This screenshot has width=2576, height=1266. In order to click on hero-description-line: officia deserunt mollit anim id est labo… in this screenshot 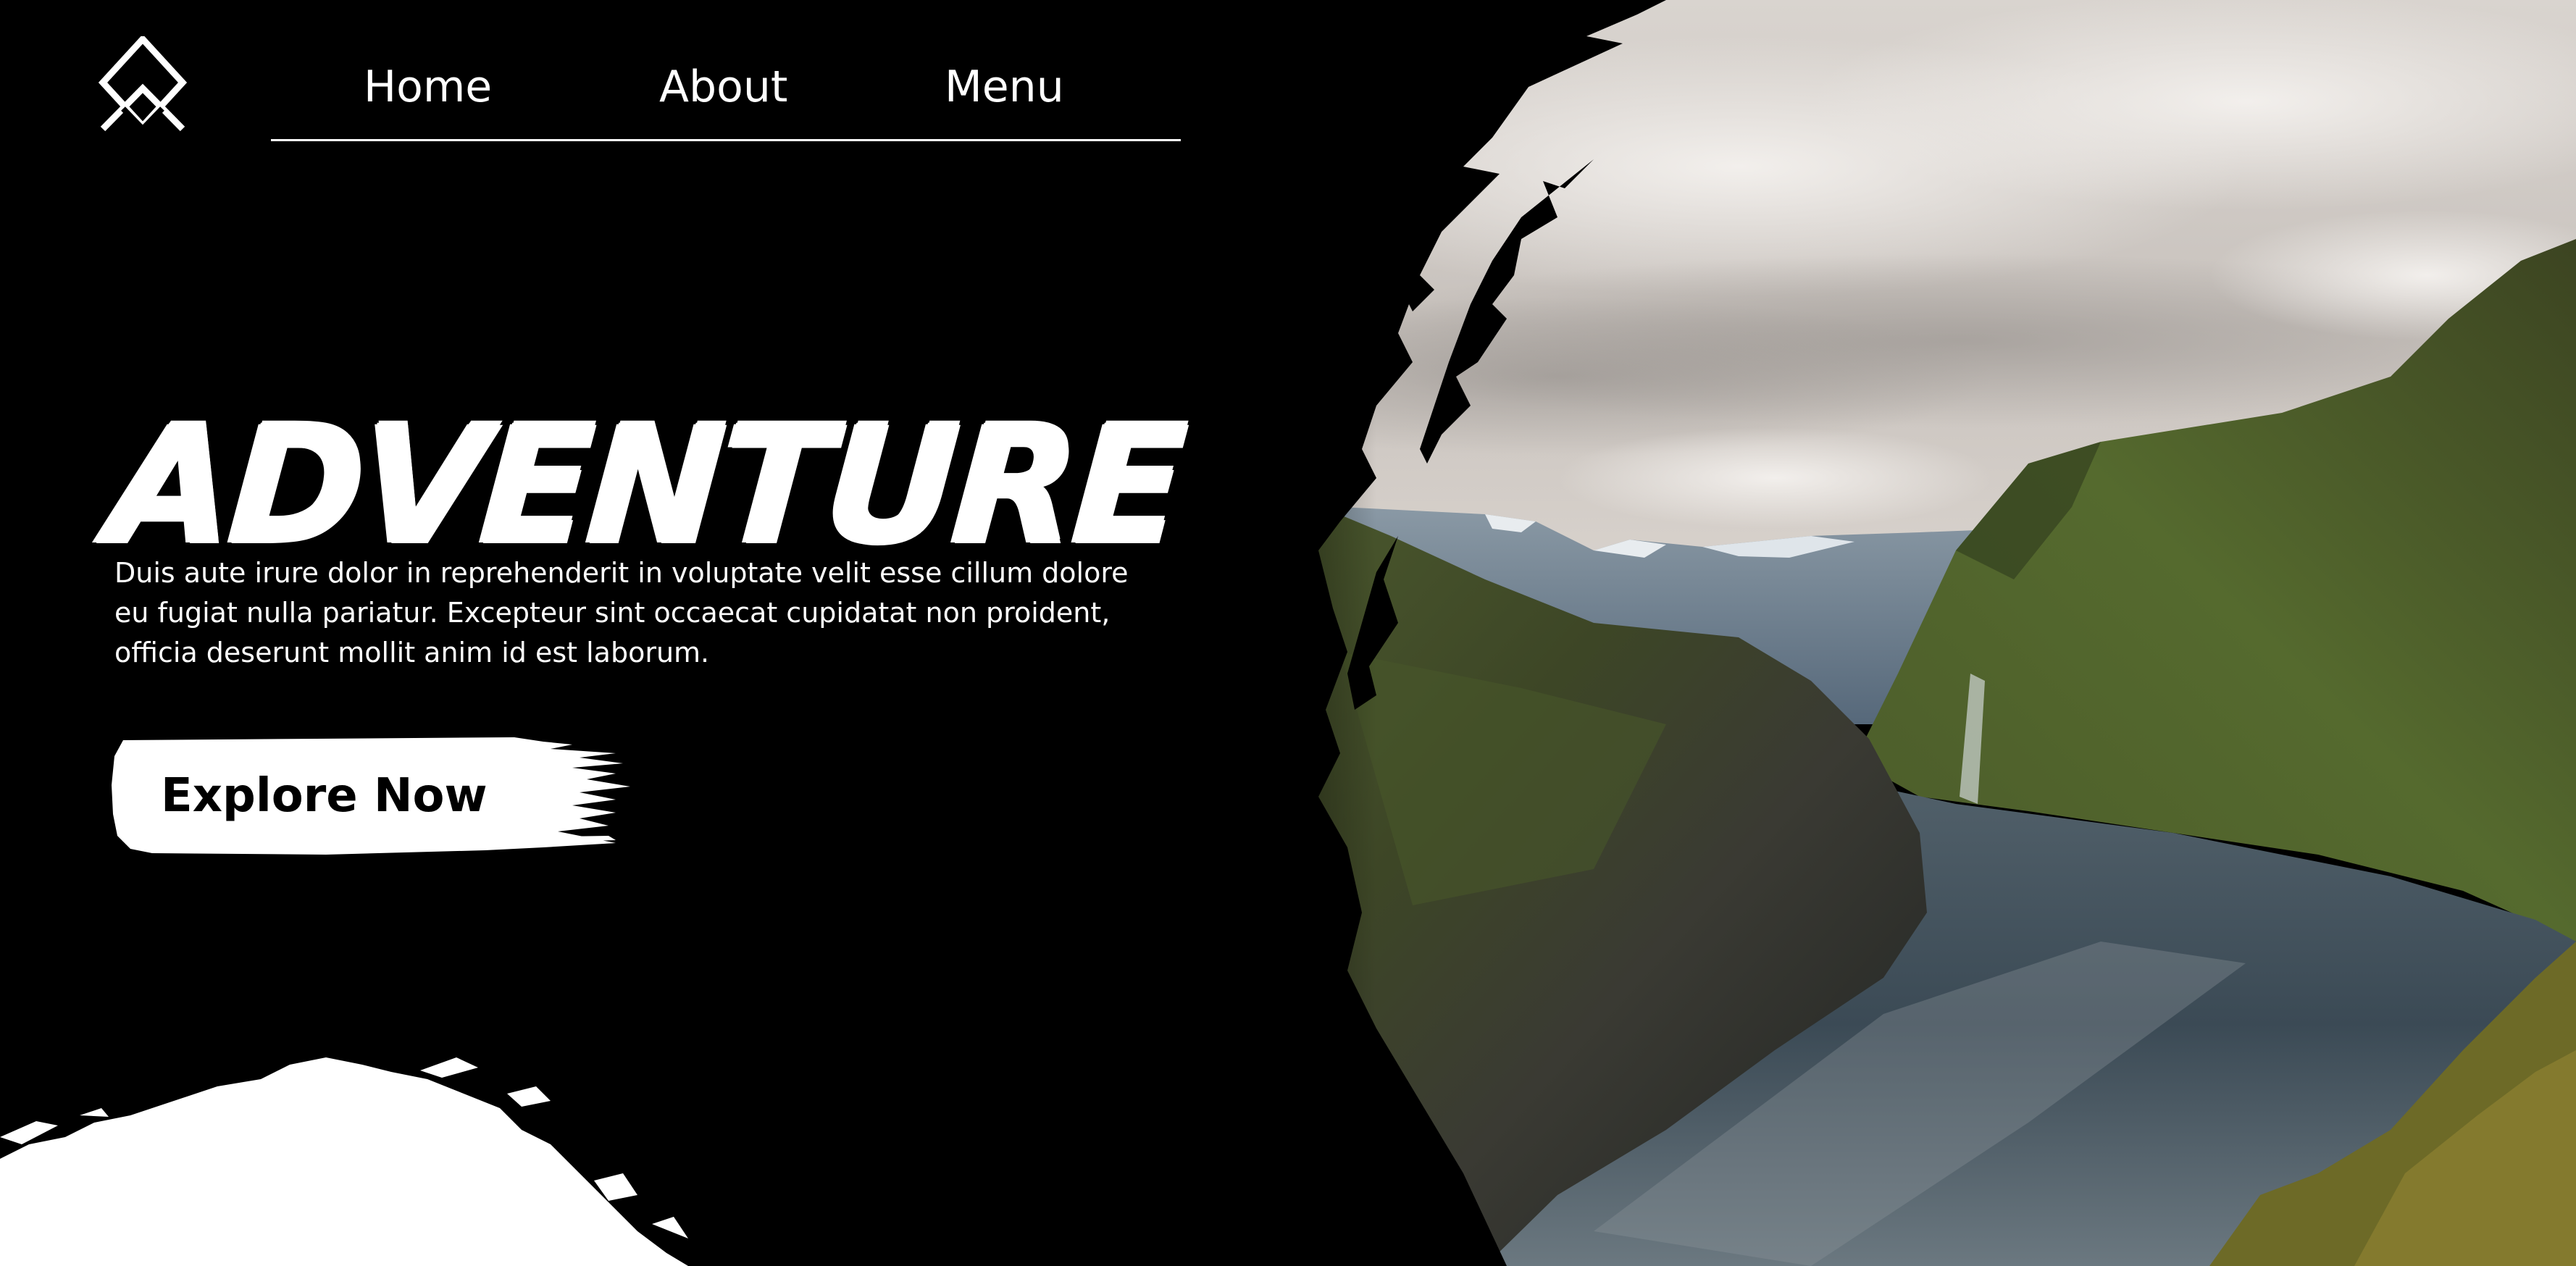, I will do `click(412, 653)`.